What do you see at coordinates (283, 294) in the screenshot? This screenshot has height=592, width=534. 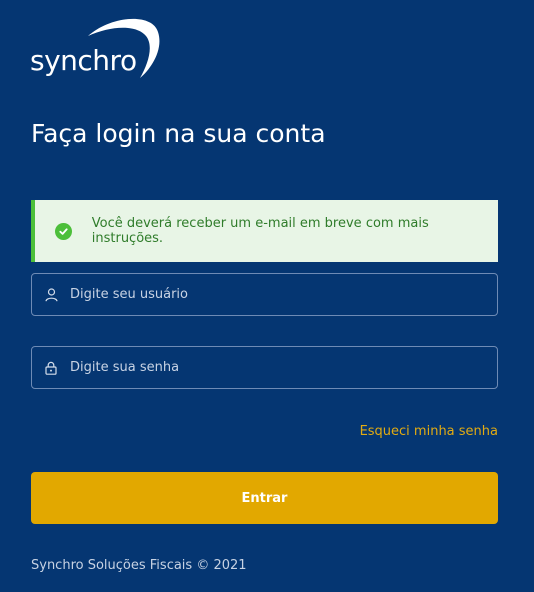 I see `username-input` at bounding box center [283, 294].